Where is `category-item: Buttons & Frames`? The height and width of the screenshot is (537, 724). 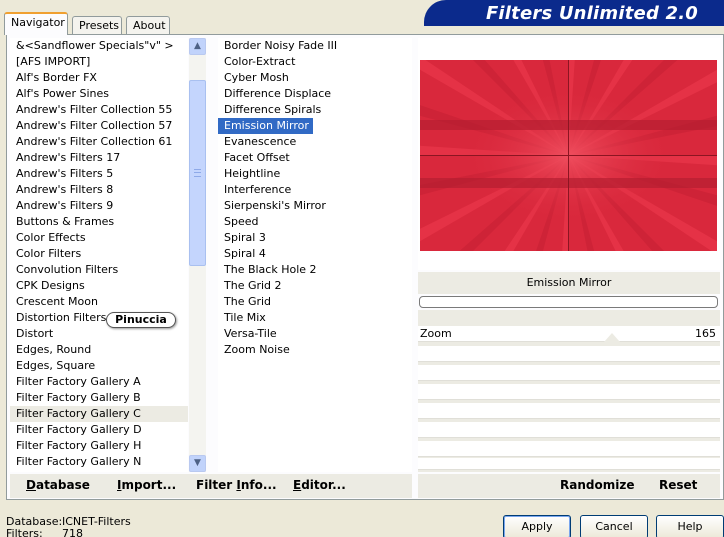
category-item: Buttons & Frames is located at coordinates (99, 222).